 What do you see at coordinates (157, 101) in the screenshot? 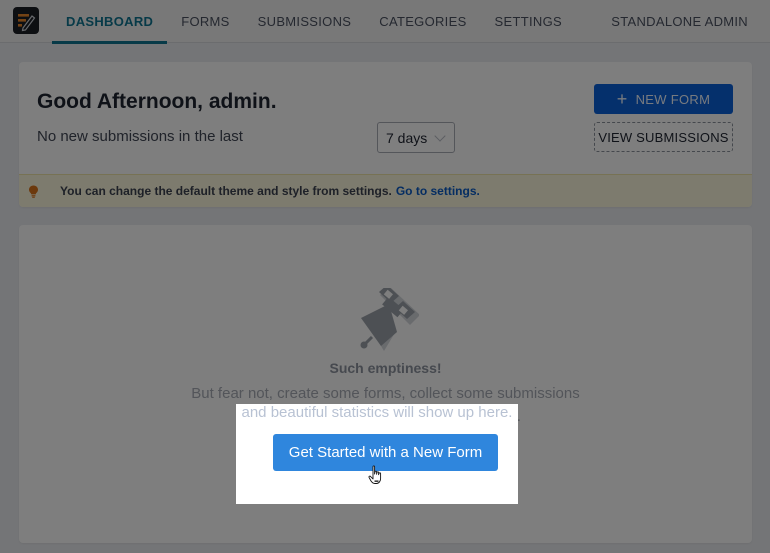
I see `greeting-title: Good Afternoon, admin.` at bounding box center [157, 101].